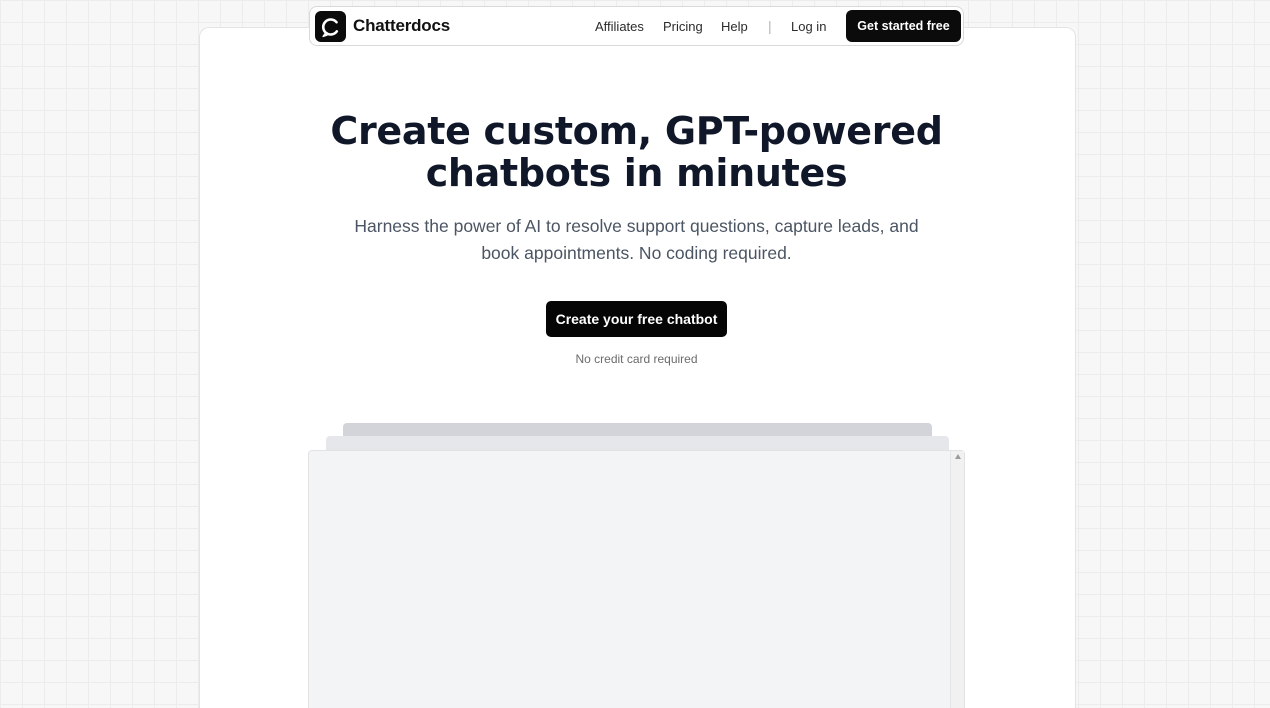 The image size is (1270, 708). Describe the element at coordinates (330, 26) in the screenshot. I see `chat-bubble-c-logo-icon` at that location.